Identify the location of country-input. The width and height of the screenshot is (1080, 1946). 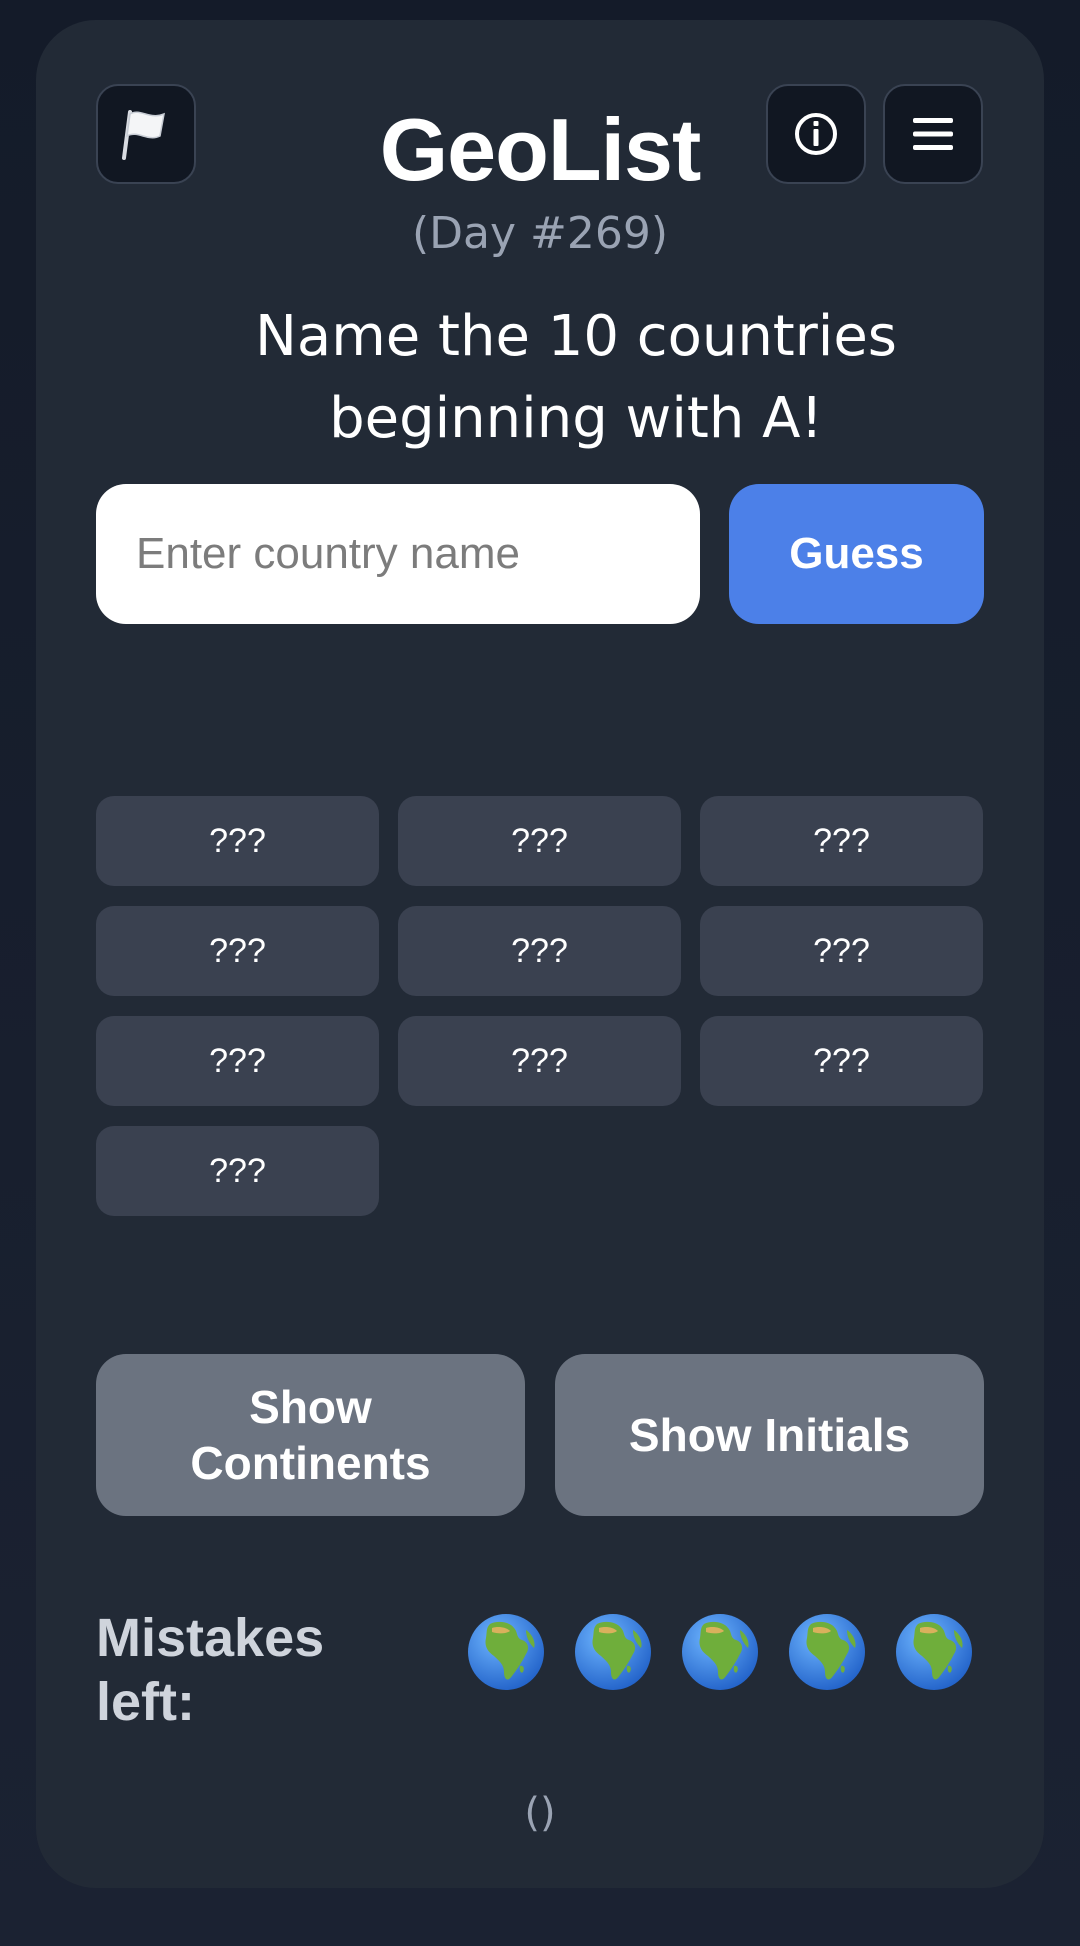
(398, 554).